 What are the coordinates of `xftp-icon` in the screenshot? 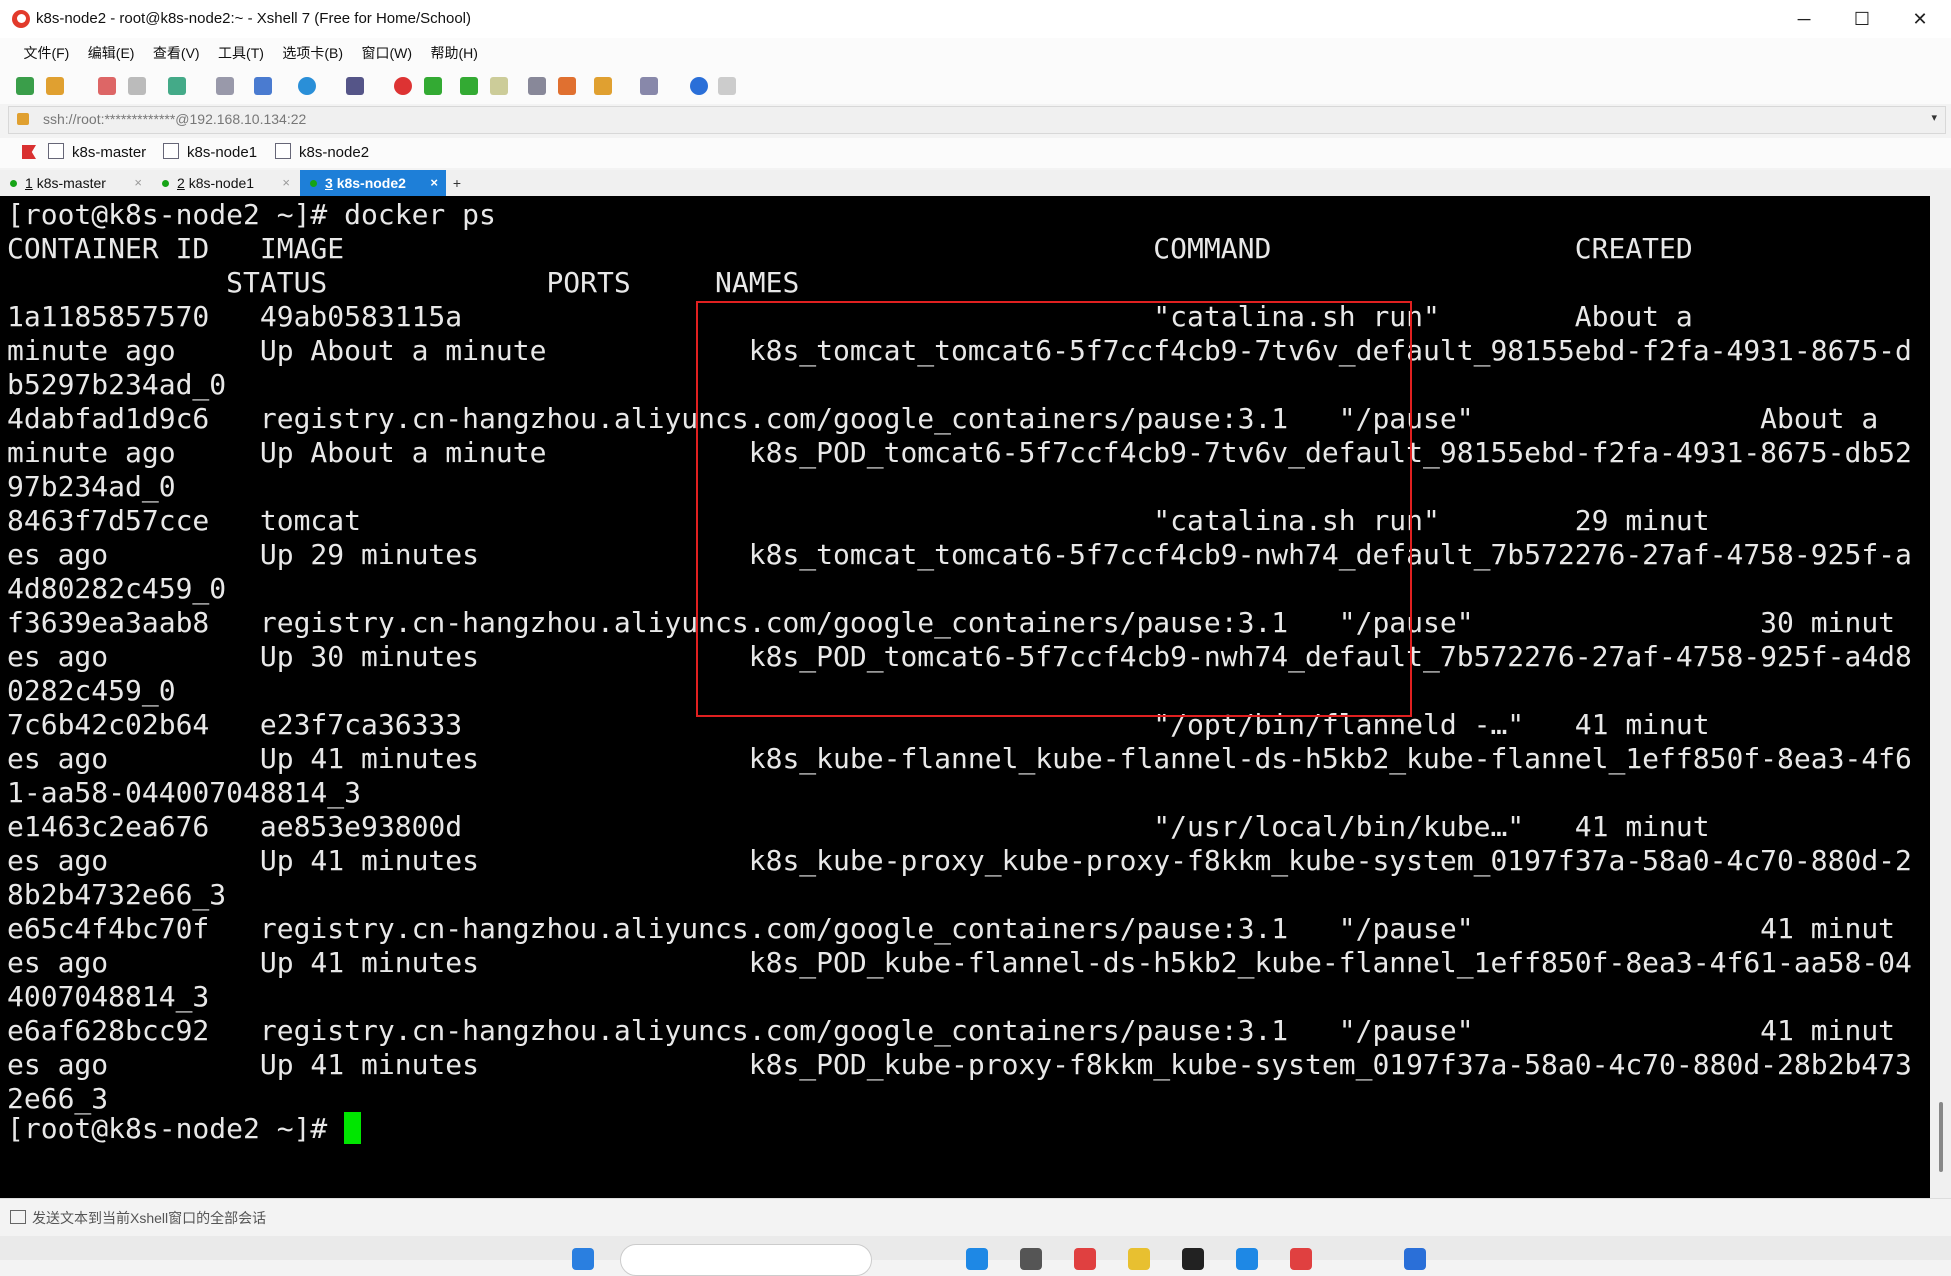 It's located at (403, 86).